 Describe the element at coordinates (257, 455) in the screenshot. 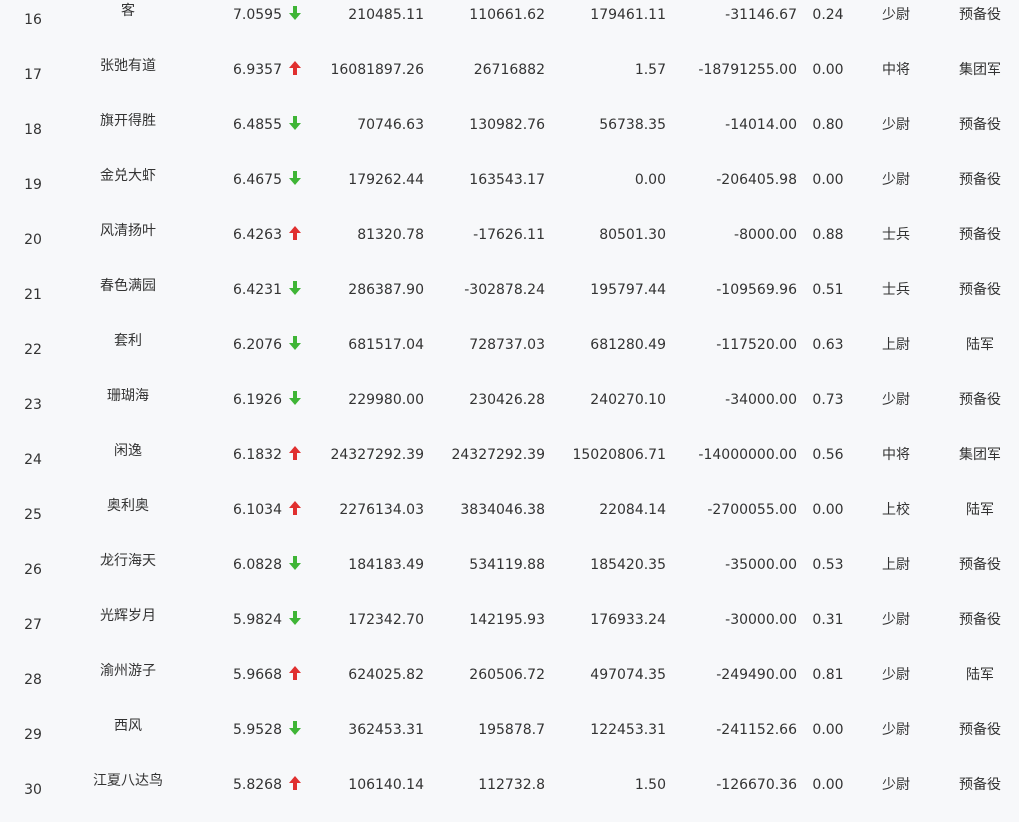

I see `score-cell: 6.1832` at that location.